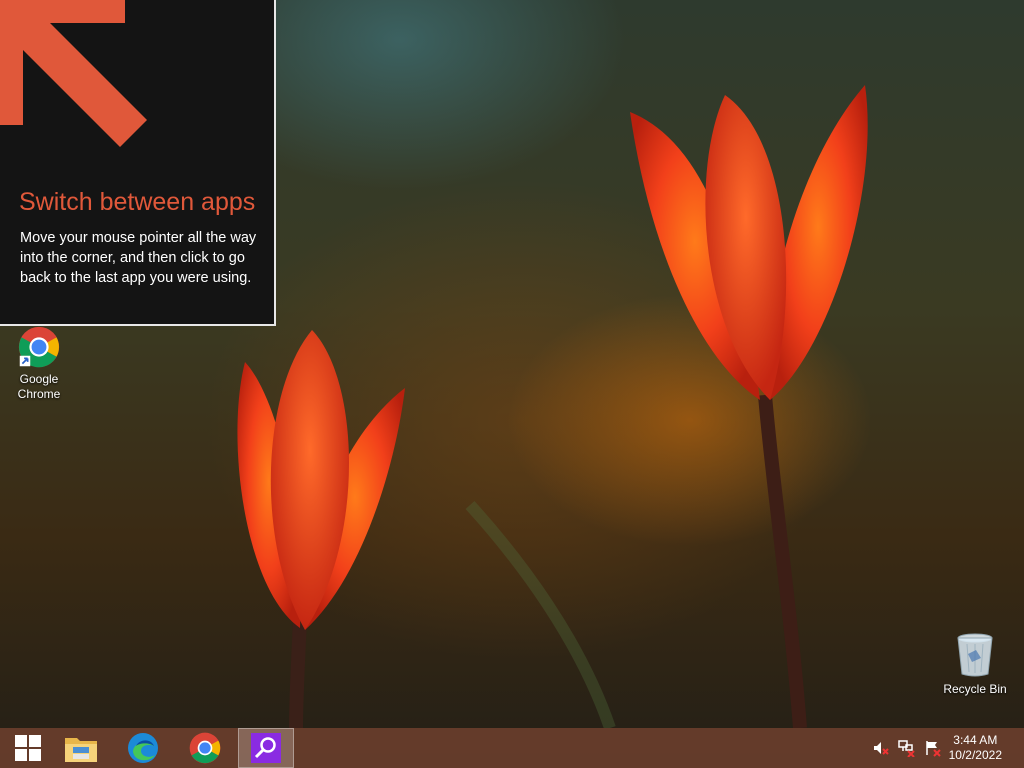  What do you see at coordinates (39, 379) in the screenshot?
I see `desktop-icon-label-line1: Google` at bounding box center [39, 379].